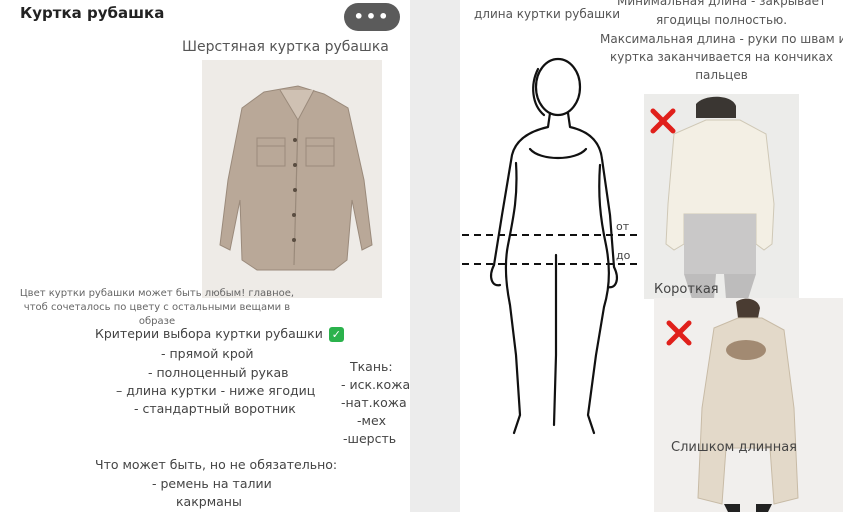 This screenshot has height=516, width=843. What do you see at coordinates (215, 408) in the screenshot?
I see `criteria-item: - стандартный воротник` at bounding box center [215, 408].